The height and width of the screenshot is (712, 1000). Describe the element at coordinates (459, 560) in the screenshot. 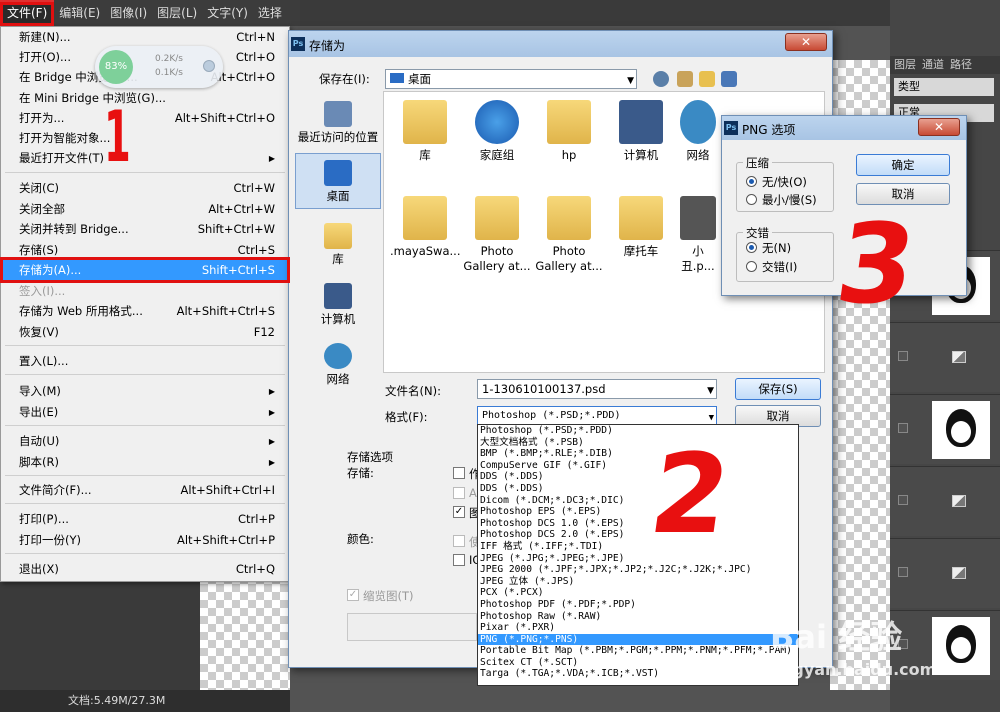

I see `icc-checkbox` at that location.